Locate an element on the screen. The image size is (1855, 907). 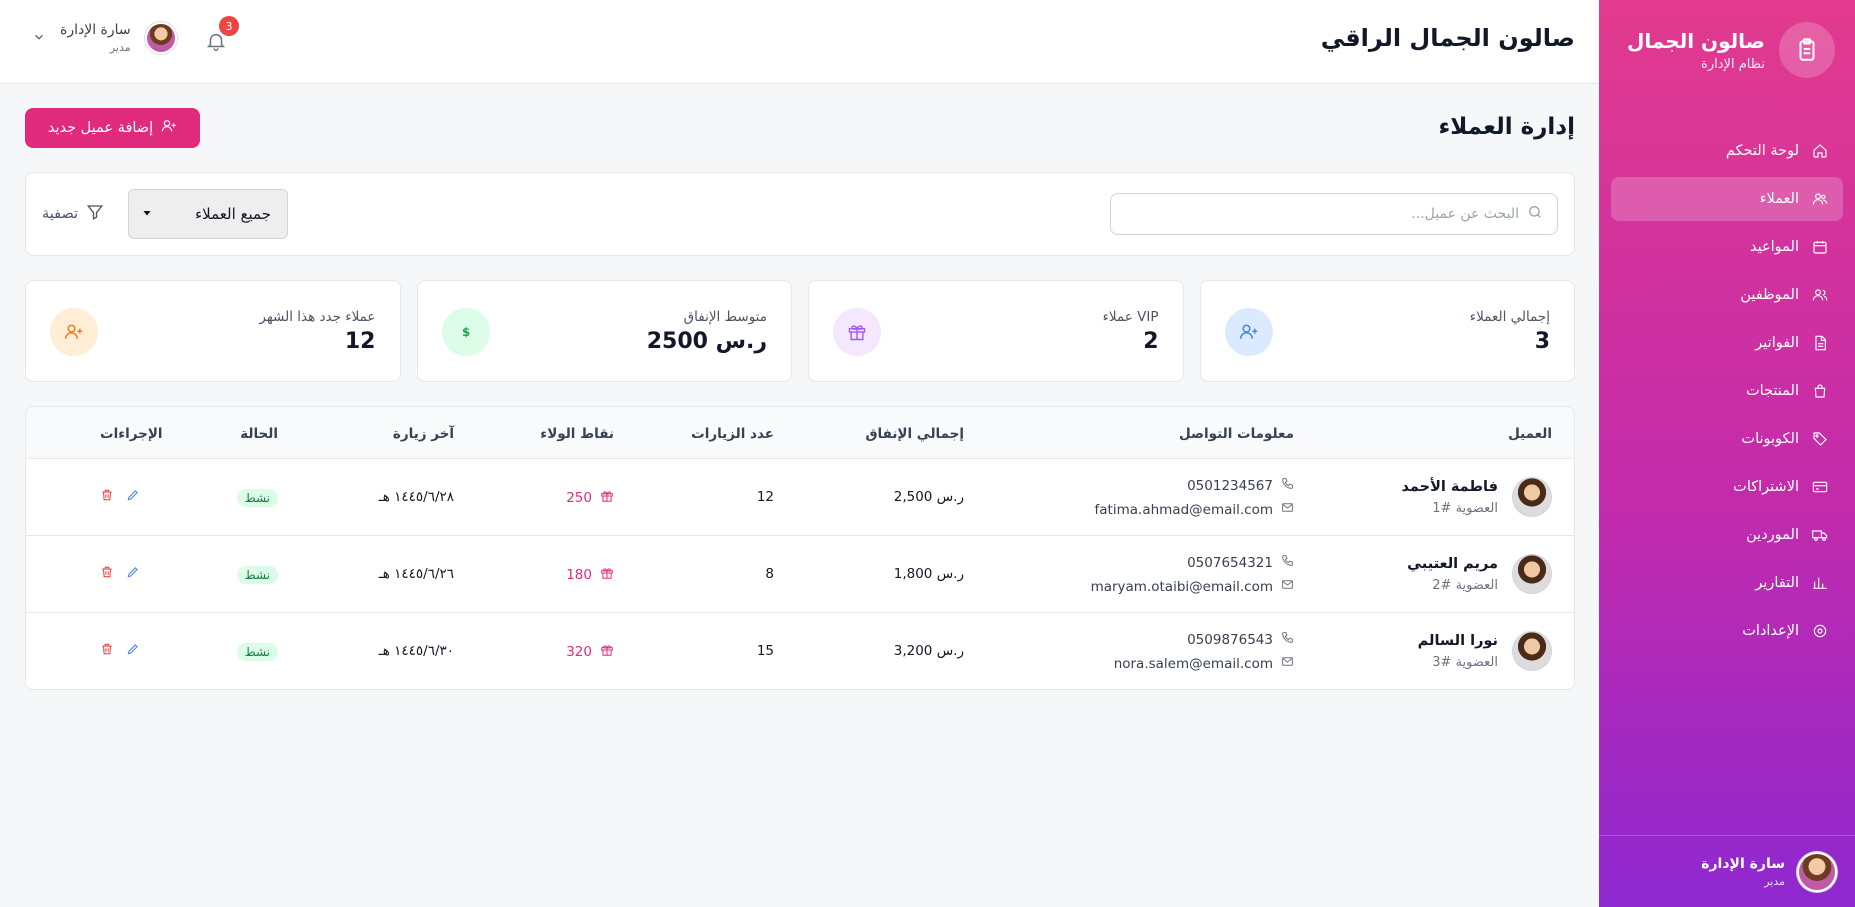
header-user-role: مدير is located at coordinates (120, 47).